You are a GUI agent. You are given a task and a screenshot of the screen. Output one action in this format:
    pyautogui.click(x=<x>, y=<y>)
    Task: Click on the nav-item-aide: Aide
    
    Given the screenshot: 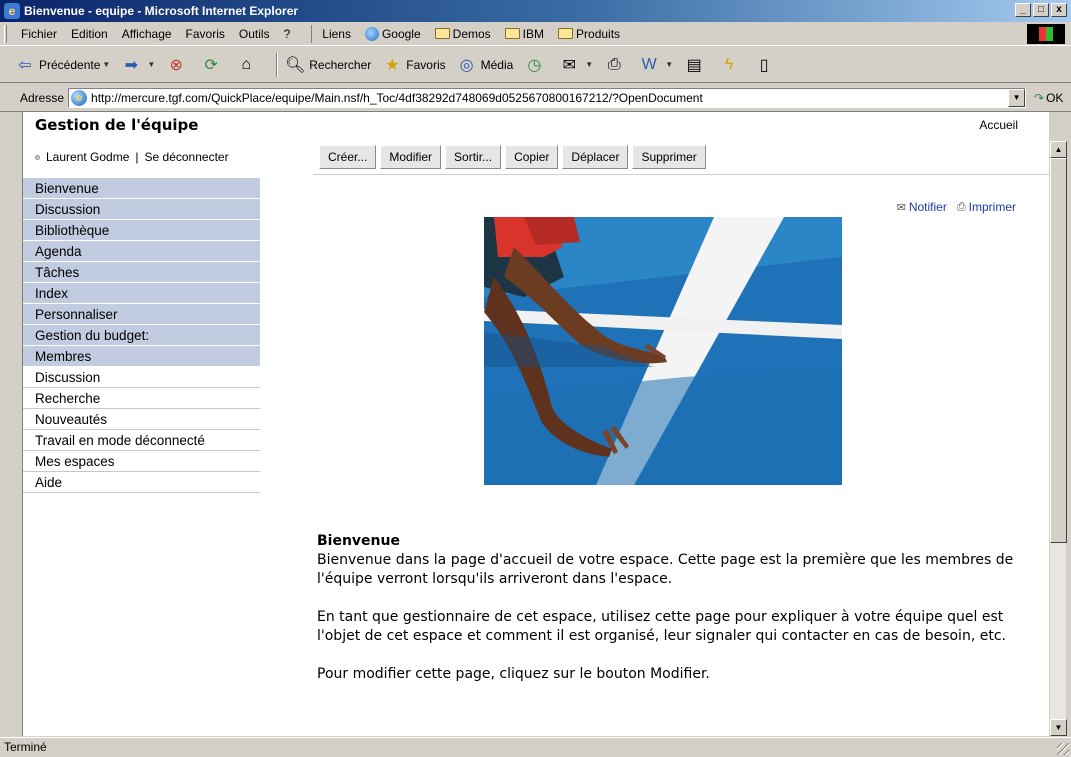 What is the action you would take?
    pyautogui.click(x=141, y=482)
    